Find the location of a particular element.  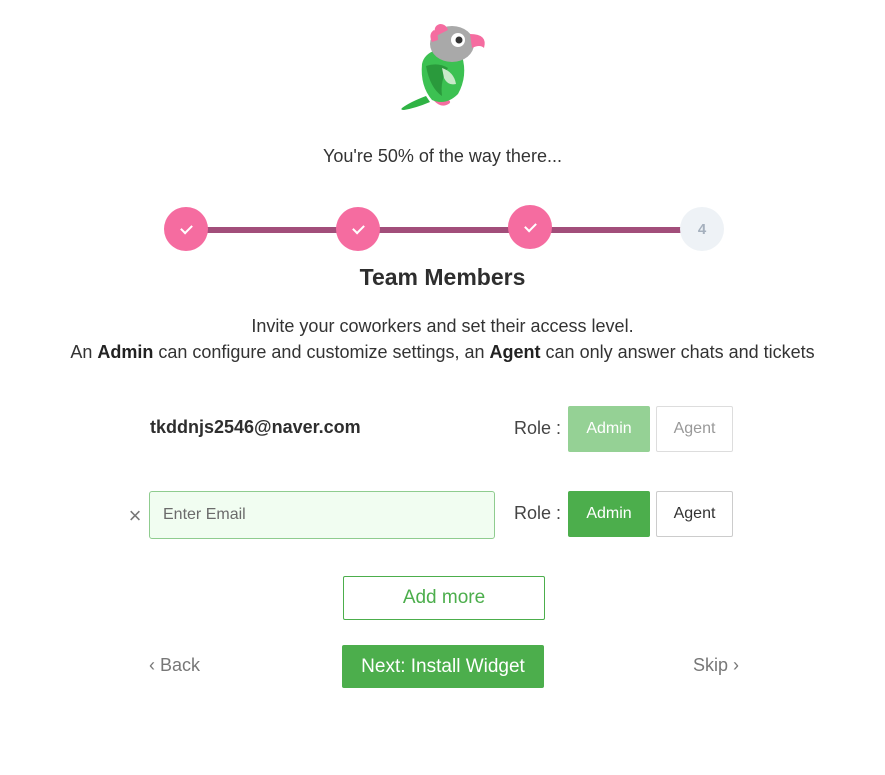

step-4-number: 4 is located at coordinates (702, 229).